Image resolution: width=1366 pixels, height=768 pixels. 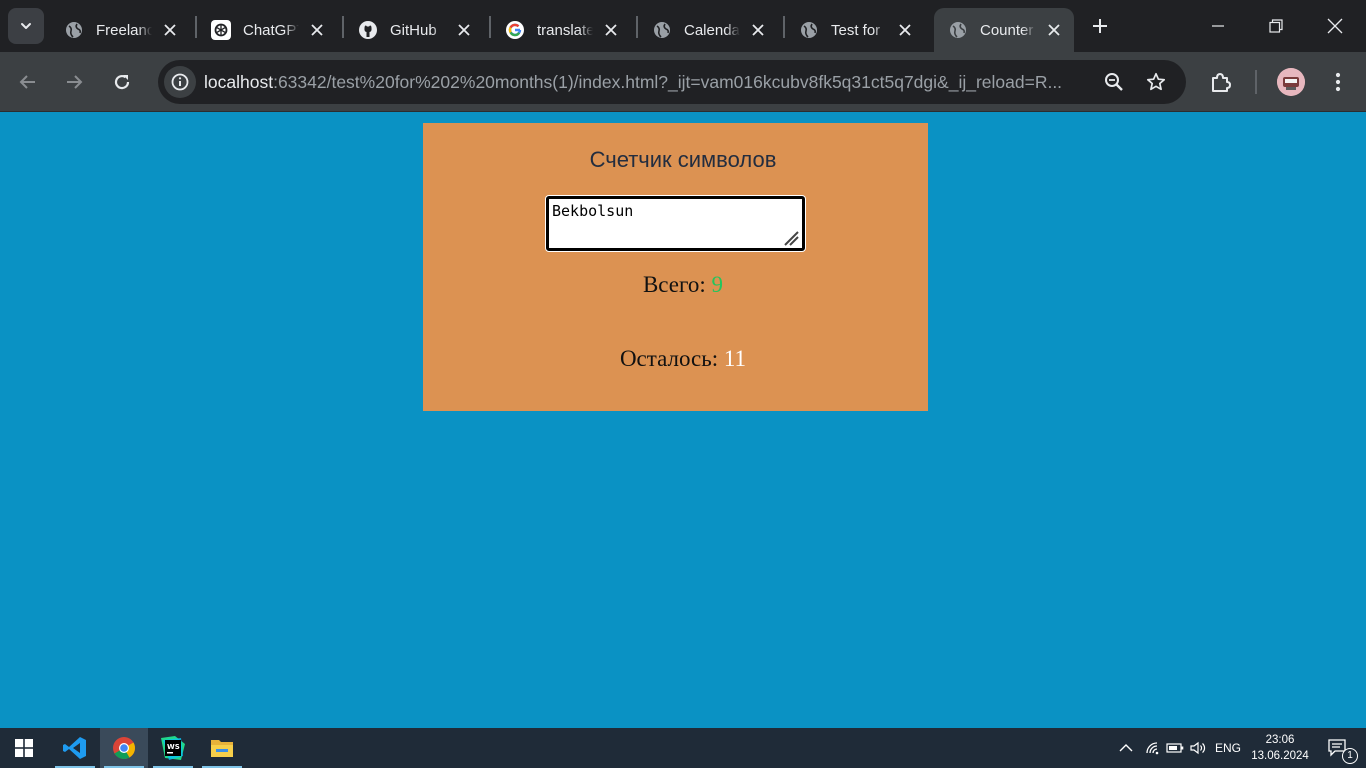 What do you see at coordinates (515, 30) in the screenshot?
I see `google-icon` at bounding box center [515, 30].